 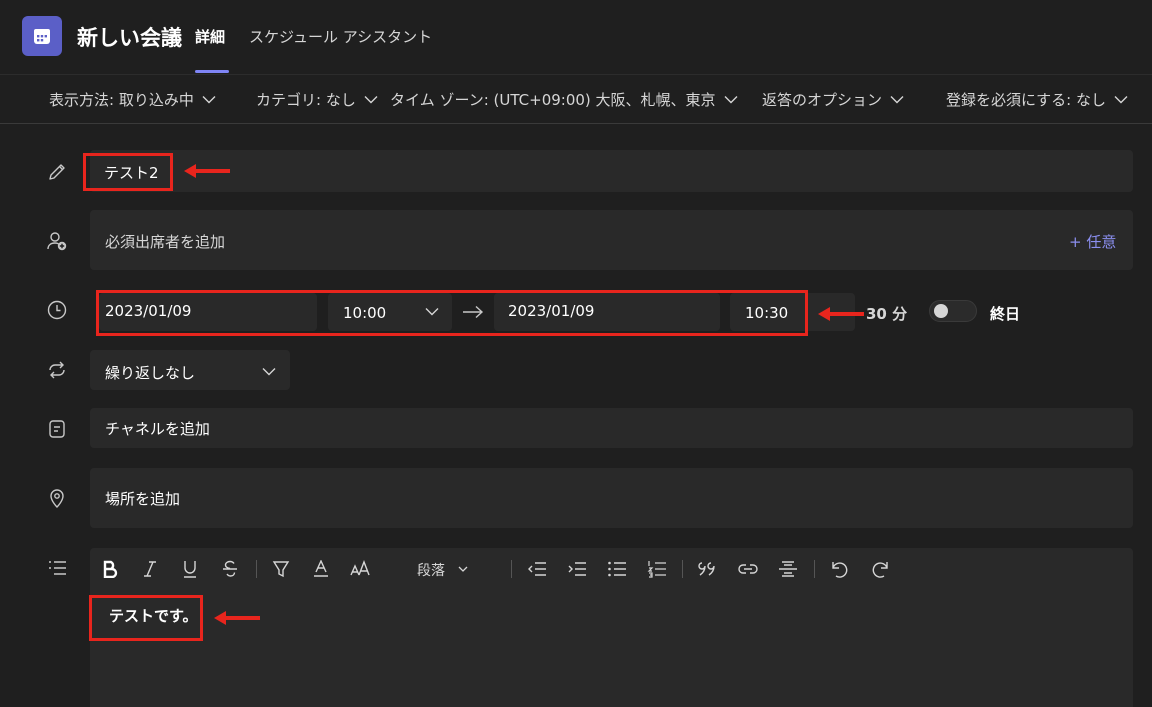 What do you see at coordinates (110, 569) in the screenshot?
I see `bold-icon` at bounding box center [110, 569].